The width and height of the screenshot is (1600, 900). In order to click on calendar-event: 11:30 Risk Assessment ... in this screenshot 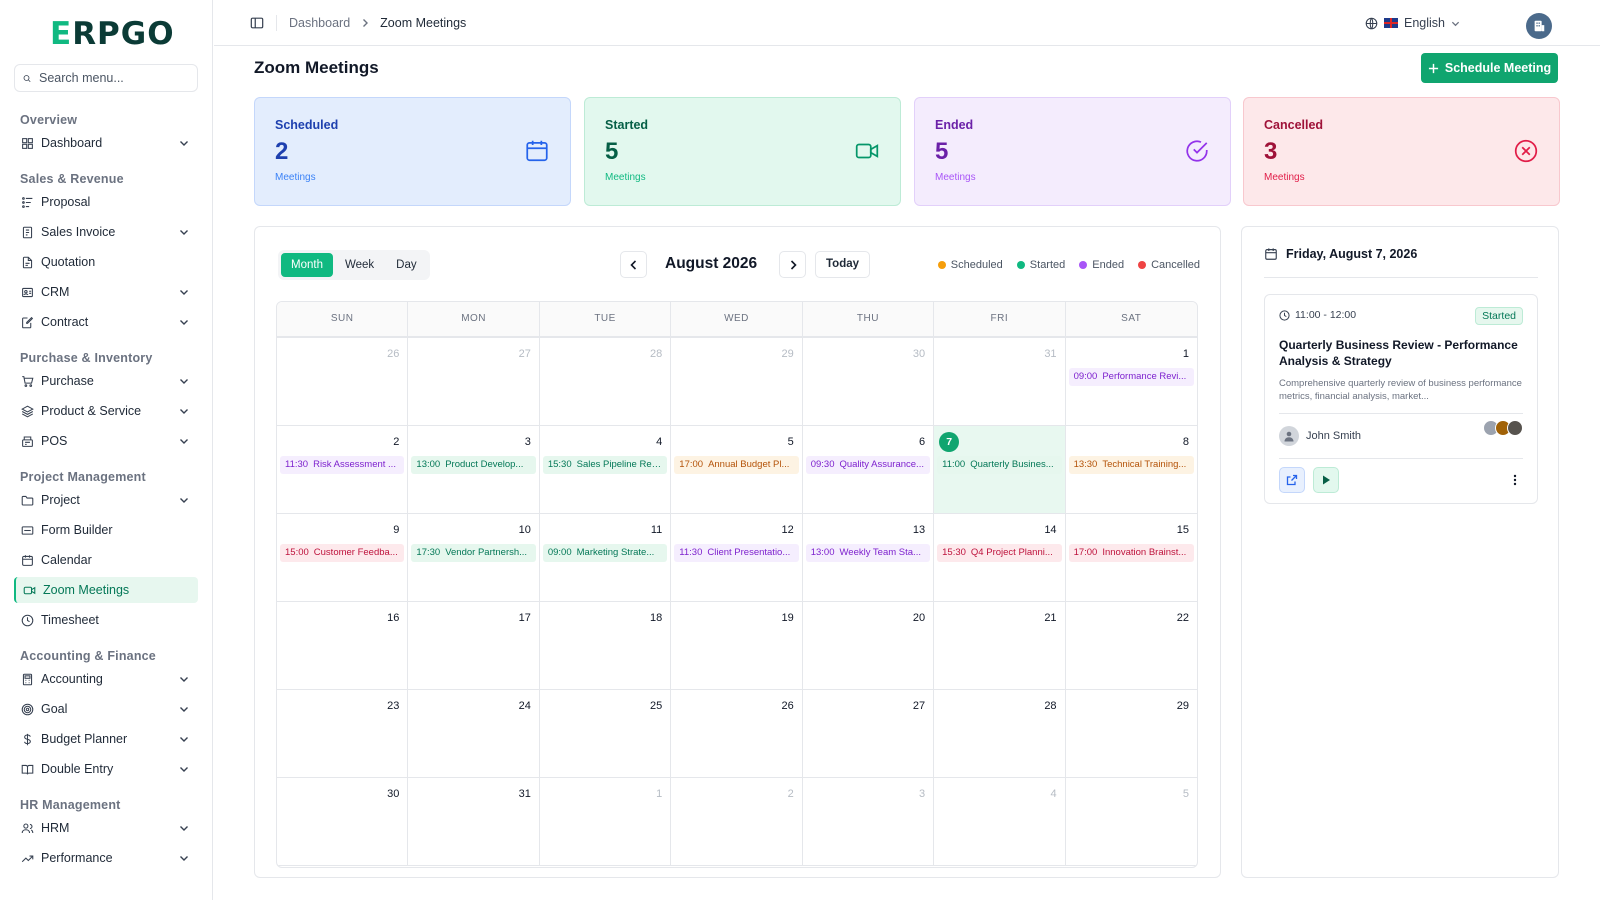, I will do `click(342, 465)`.